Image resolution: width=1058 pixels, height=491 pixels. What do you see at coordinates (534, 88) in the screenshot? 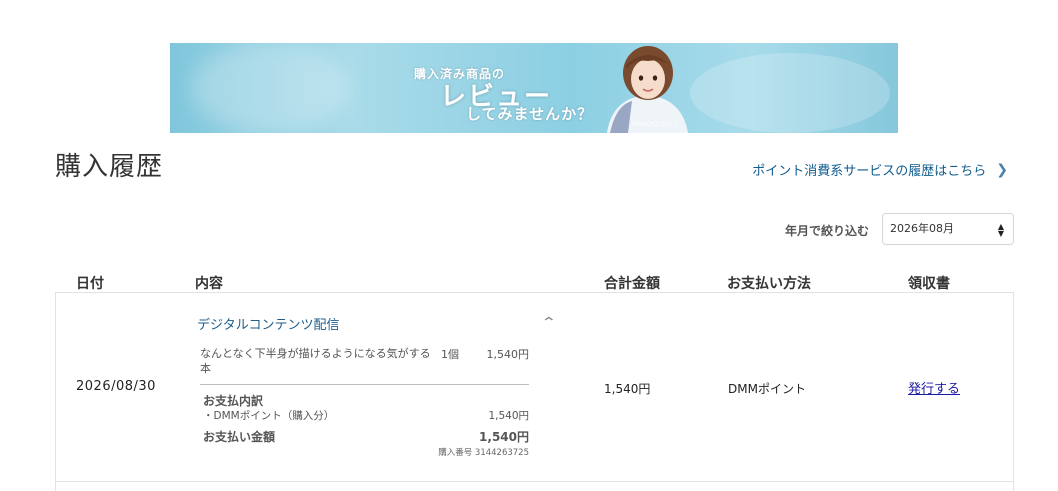
I see `review-banner: 購入済み商品の レビュー してみませんか？ MOODYZ ひかり` at bounding box center [534, 88].